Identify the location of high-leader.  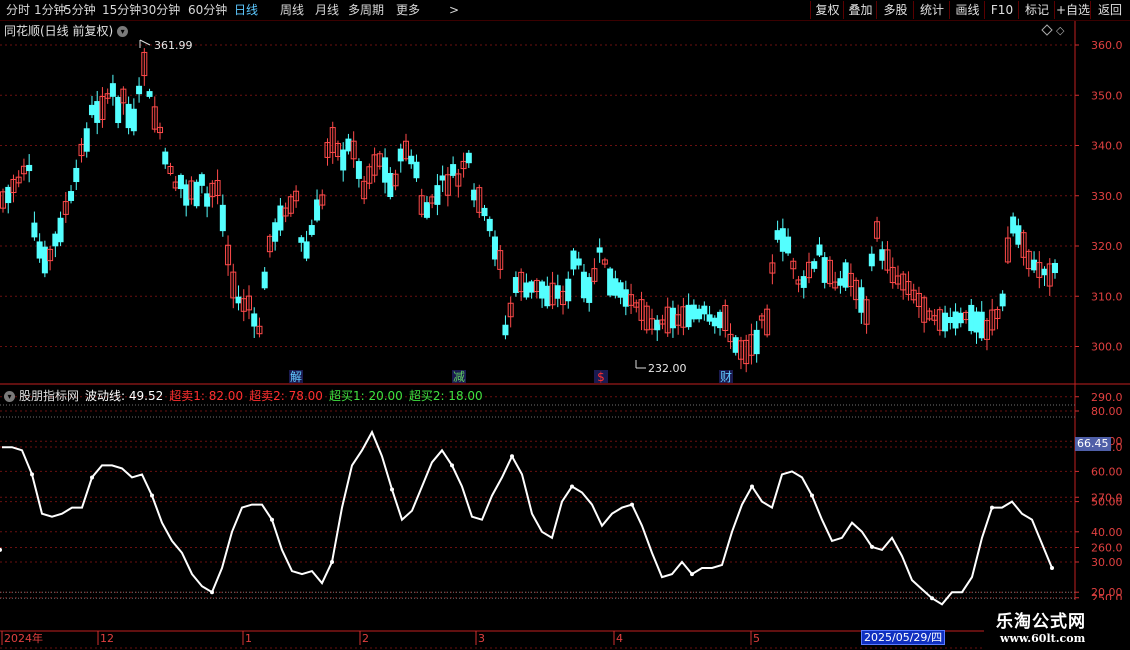
(145, 42).